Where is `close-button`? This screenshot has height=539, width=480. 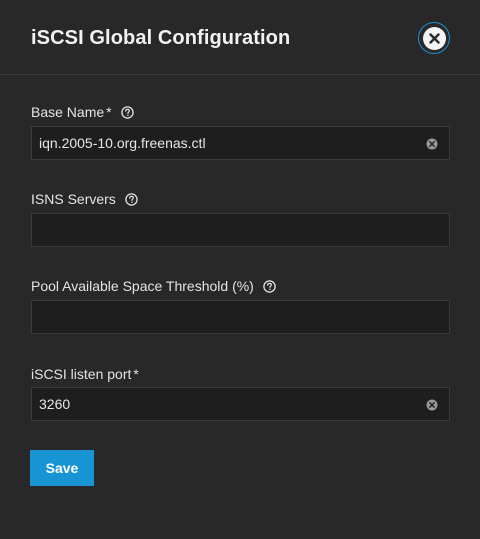 close-button is located at coordinates (434, 38).